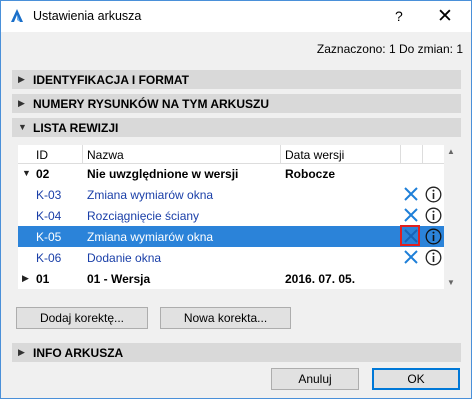  Describe the element at coordinates (231, 236) in the screenshot. I see `table-row-selected: K-05 Zmiana wymiarów okna` at that location.